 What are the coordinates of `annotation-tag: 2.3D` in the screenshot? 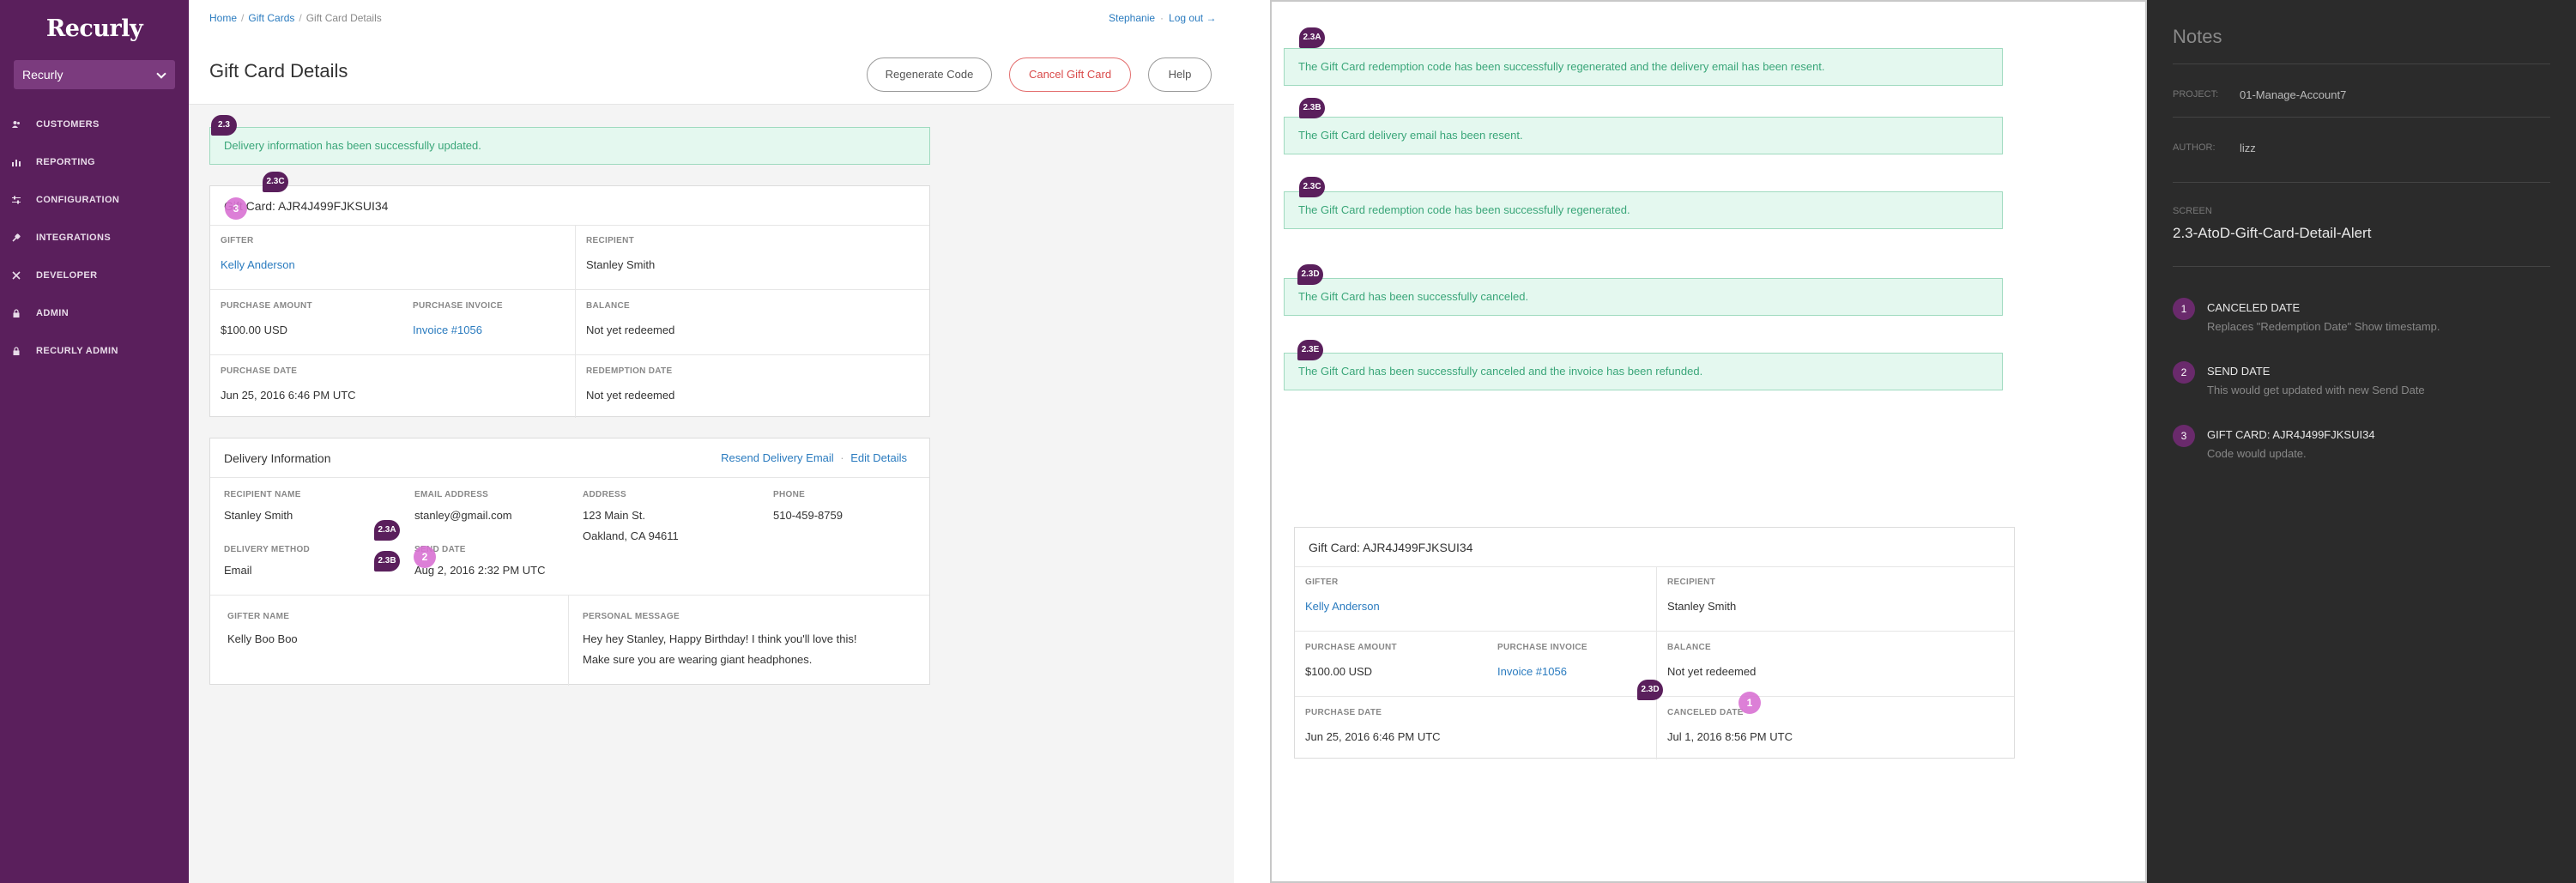 It's located at (1310, 274).